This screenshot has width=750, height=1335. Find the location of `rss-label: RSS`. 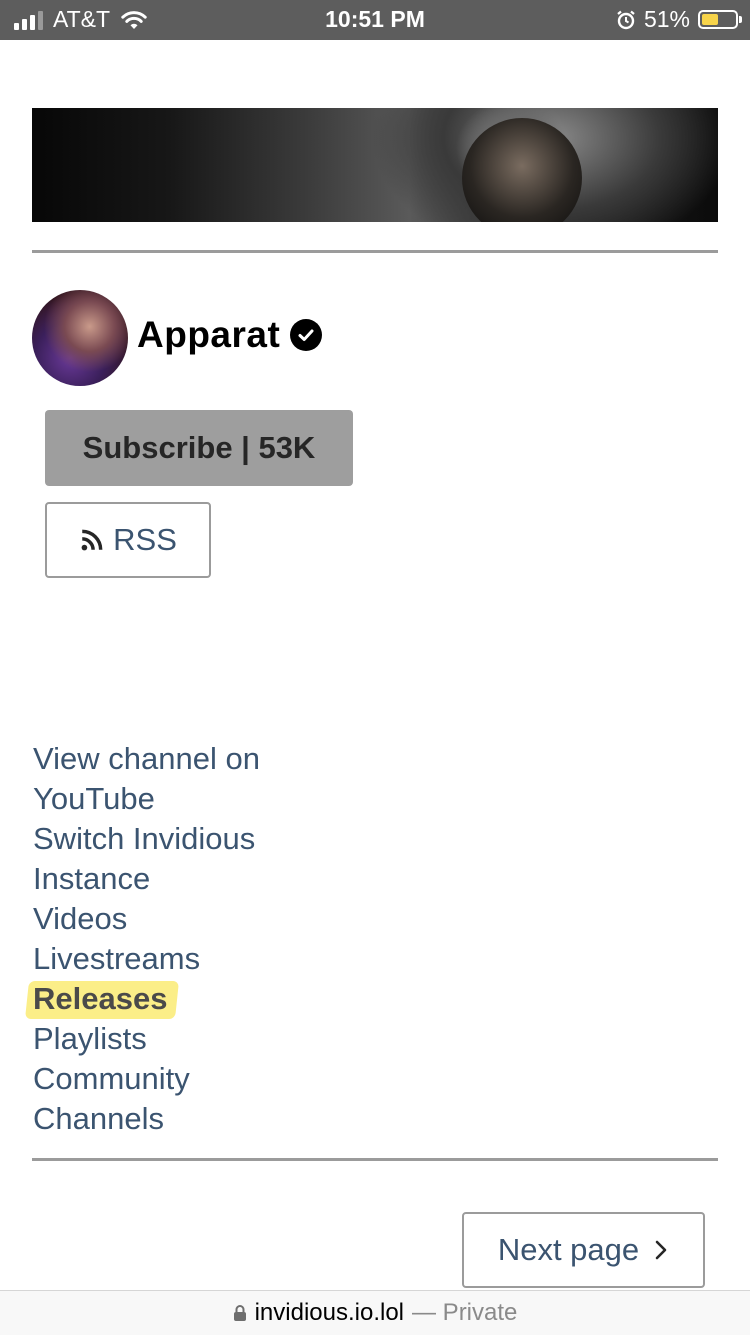

rss-label: RSS is located at coordinates (145, 539).